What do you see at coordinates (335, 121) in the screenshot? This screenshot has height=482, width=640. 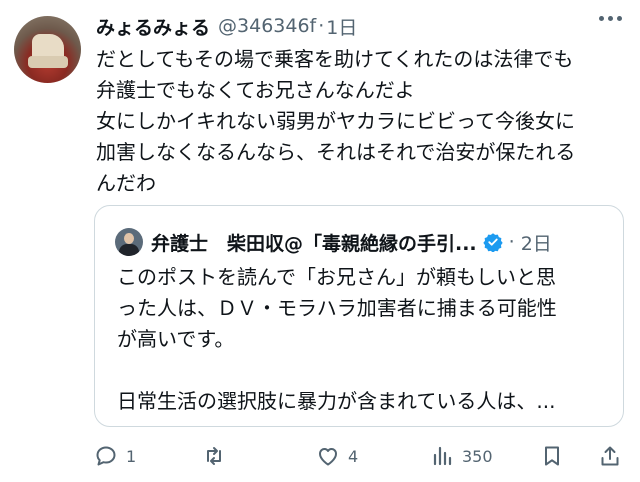 I see `post-body-line: 女にしかイキれない弱男がヤカラにビビって今後女に` at bounding box center [335, 121].